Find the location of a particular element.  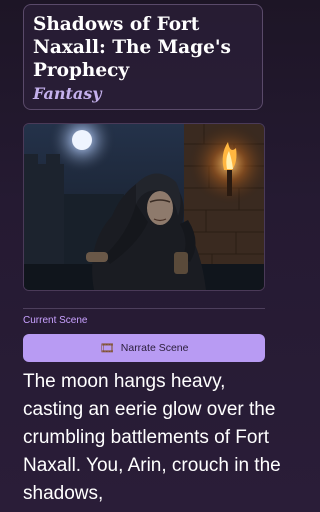

film-icon: 🎞 is located at coordinates (107, 348).